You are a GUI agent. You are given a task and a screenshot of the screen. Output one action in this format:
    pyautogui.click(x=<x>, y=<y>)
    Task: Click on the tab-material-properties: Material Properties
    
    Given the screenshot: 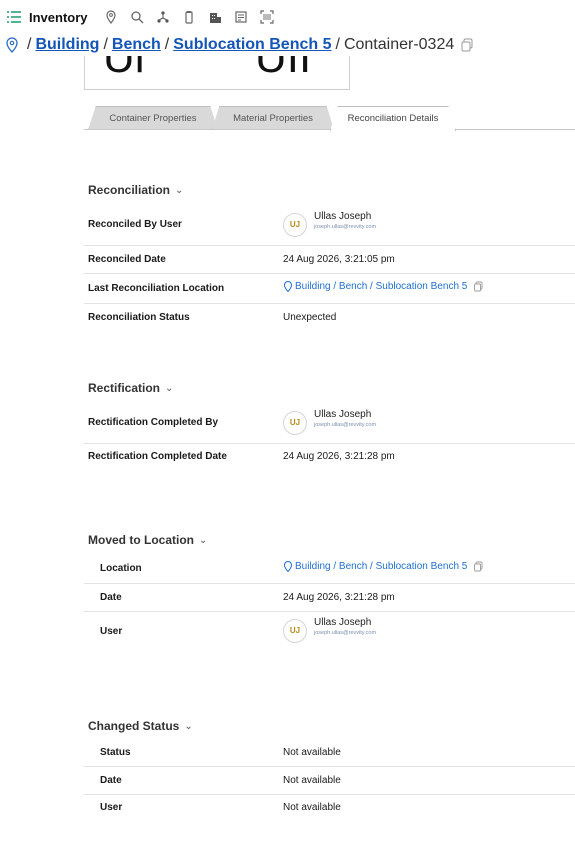 What is the action you would take?
    pyautogui.click(x=273, y=118)
    